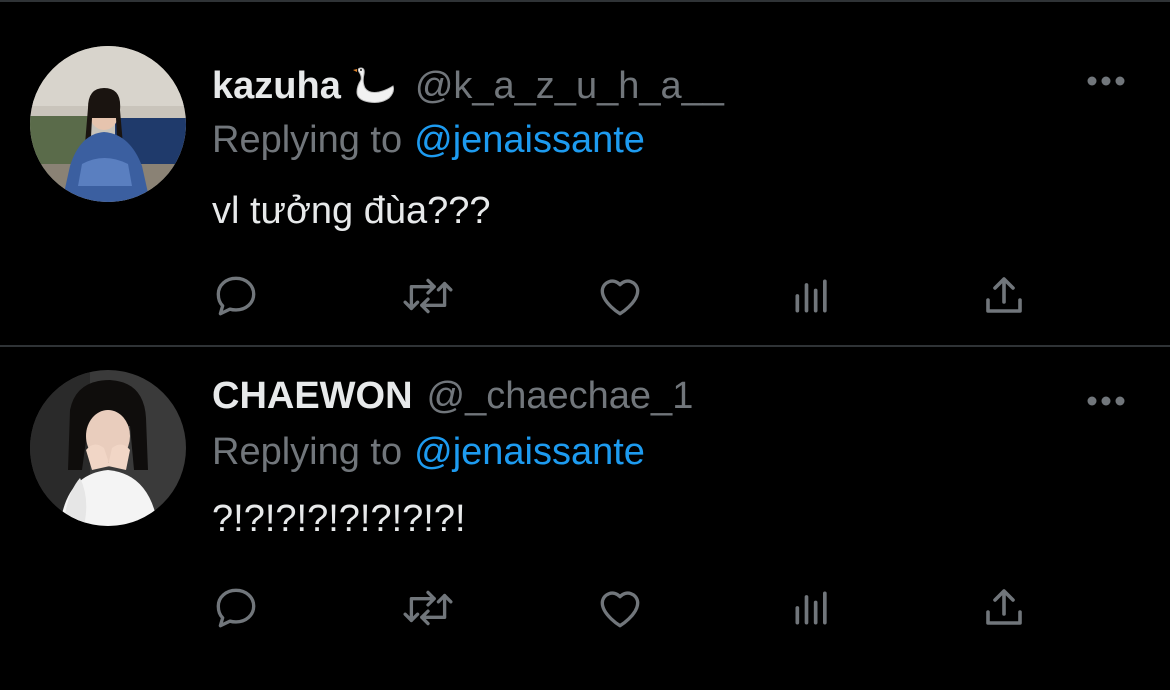 The width and height of the screenshot is (1170, 690). I want to click on tweet-header: kazuha @k_a_z_u_h_a__, so click(468, 86).